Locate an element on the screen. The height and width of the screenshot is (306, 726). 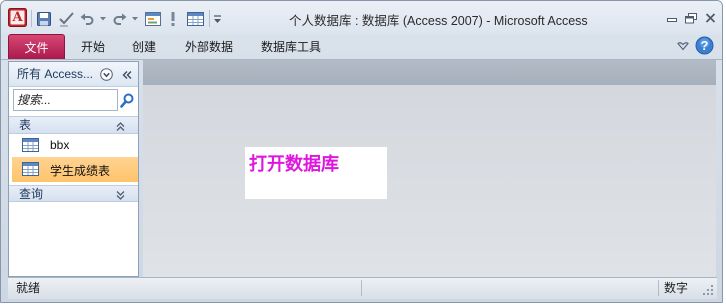
nav-group-queries: 查询 is located at coordinates (73, 193).